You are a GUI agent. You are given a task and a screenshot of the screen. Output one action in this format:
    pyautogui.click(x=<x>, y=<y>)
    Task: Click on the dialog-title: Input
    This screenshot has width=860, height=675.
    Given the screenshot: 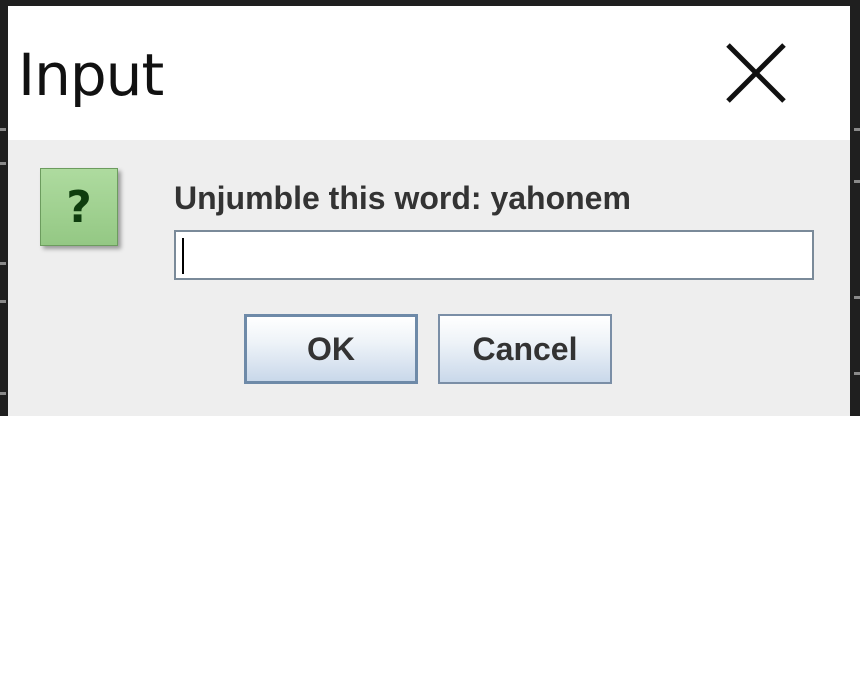 What is the action you would take?
    pyautogui.click(x=91, y=75)
    